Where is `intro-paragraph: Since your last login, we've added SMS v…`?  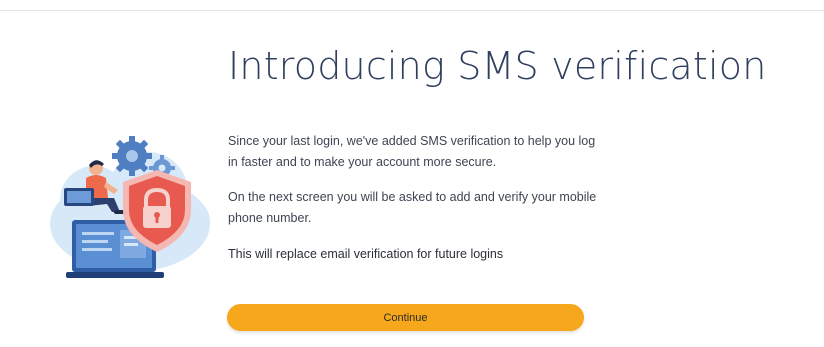
intro-paragraph: Since your last login, we've added SMS v… is located at coordinates (412, 151).